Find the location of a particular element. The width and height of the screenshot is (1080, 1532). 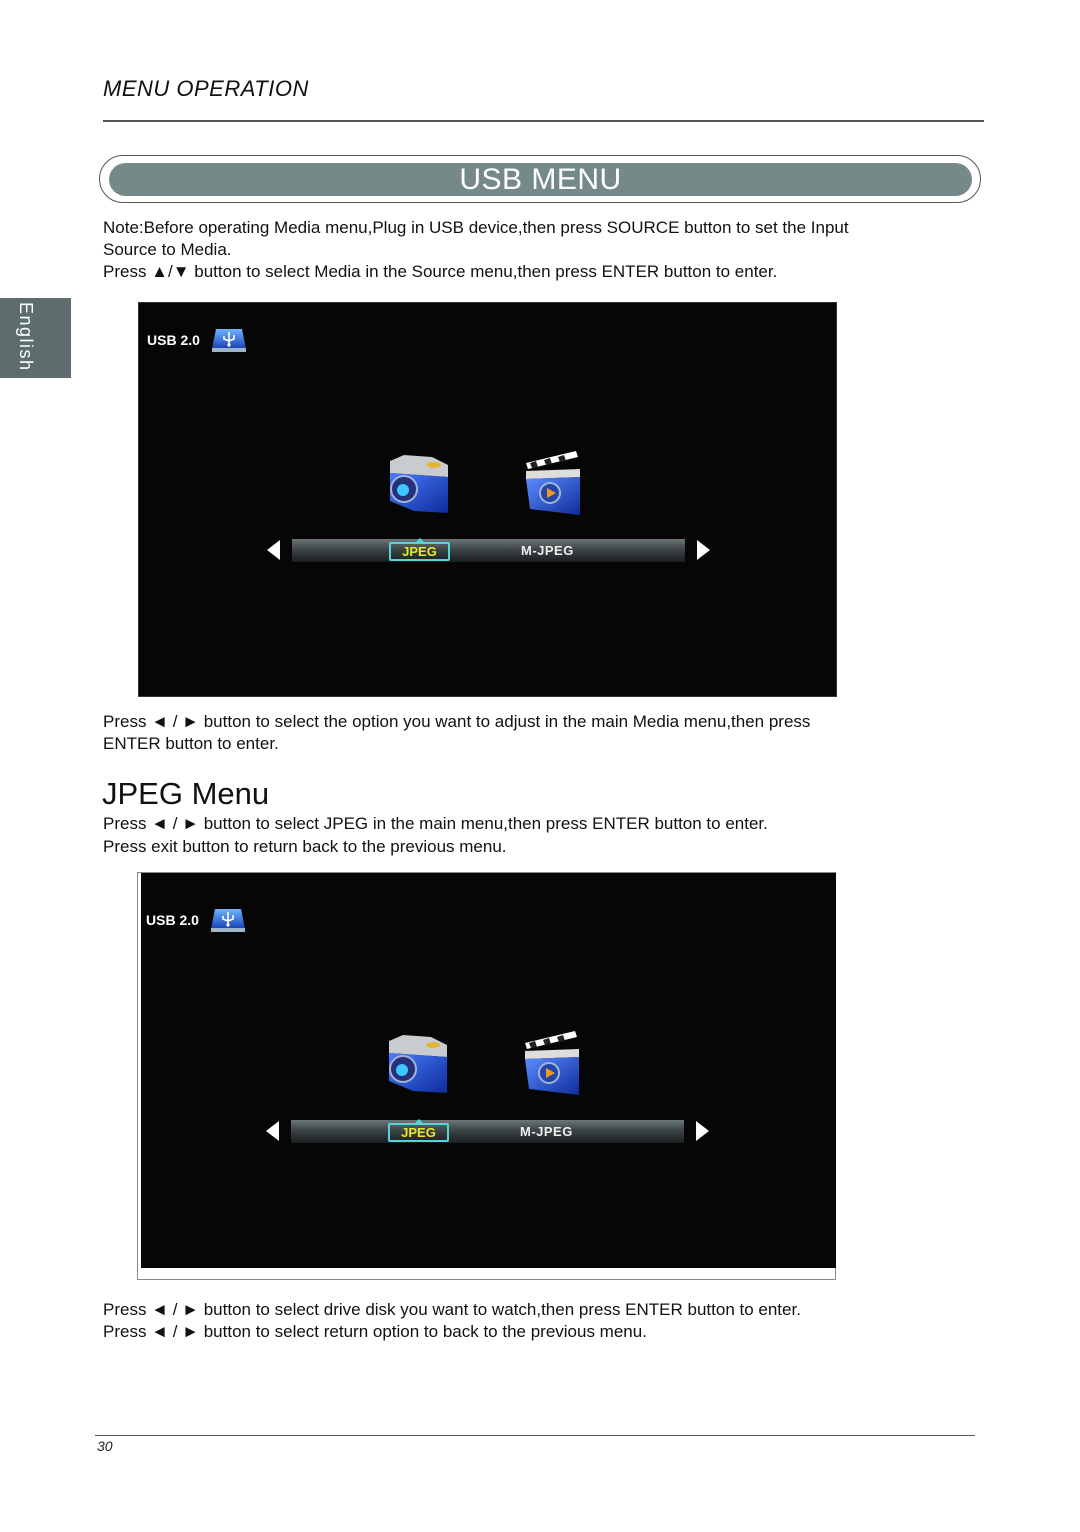

after-screen1-line2: ENTER button to enter. is located at coordinates (191, 743).